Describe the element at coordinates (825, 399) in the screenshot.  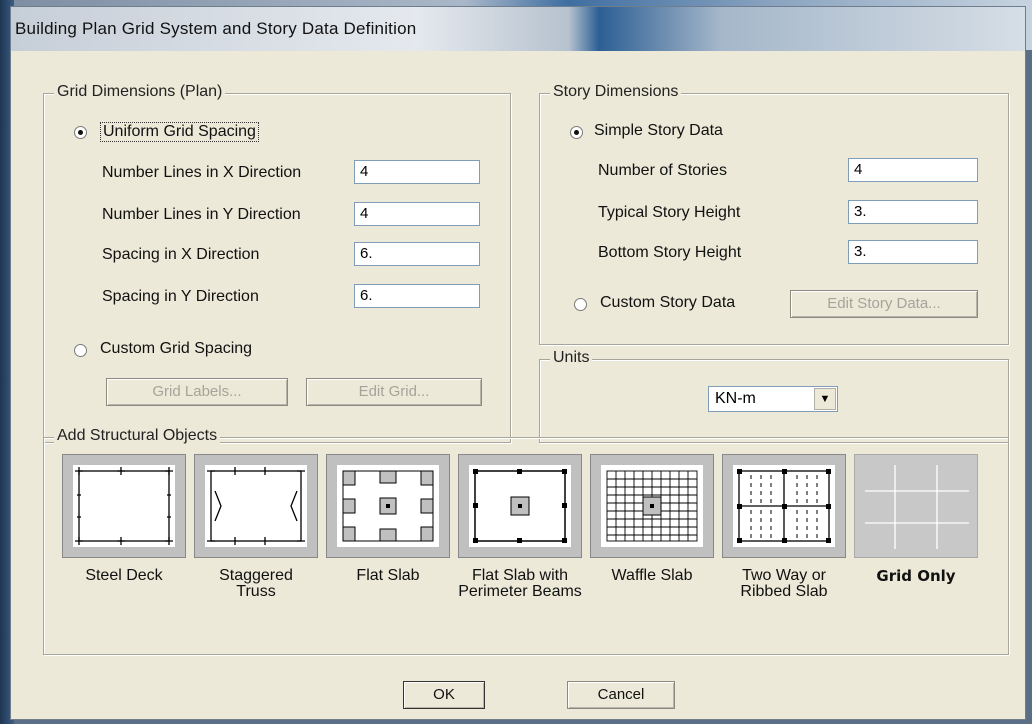
I see `chevron-down-icon: ▼` at that location.